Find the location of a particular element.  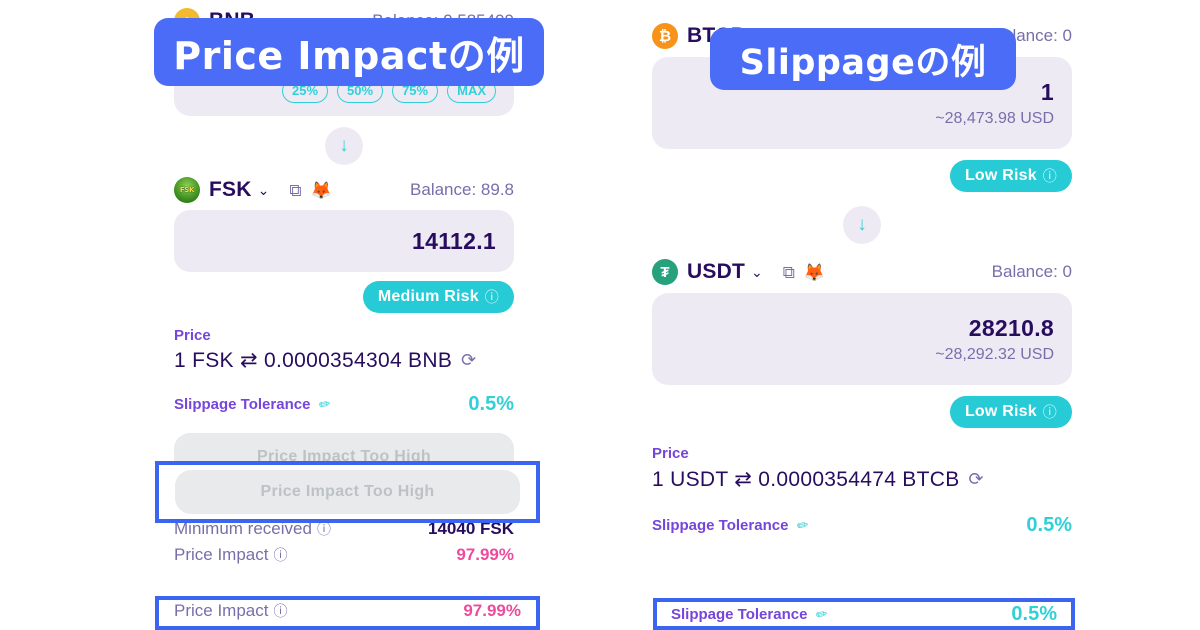

right-slippage-row: Slippage Tolerance ✏ 0.5% is located at coordinates (862, 525).